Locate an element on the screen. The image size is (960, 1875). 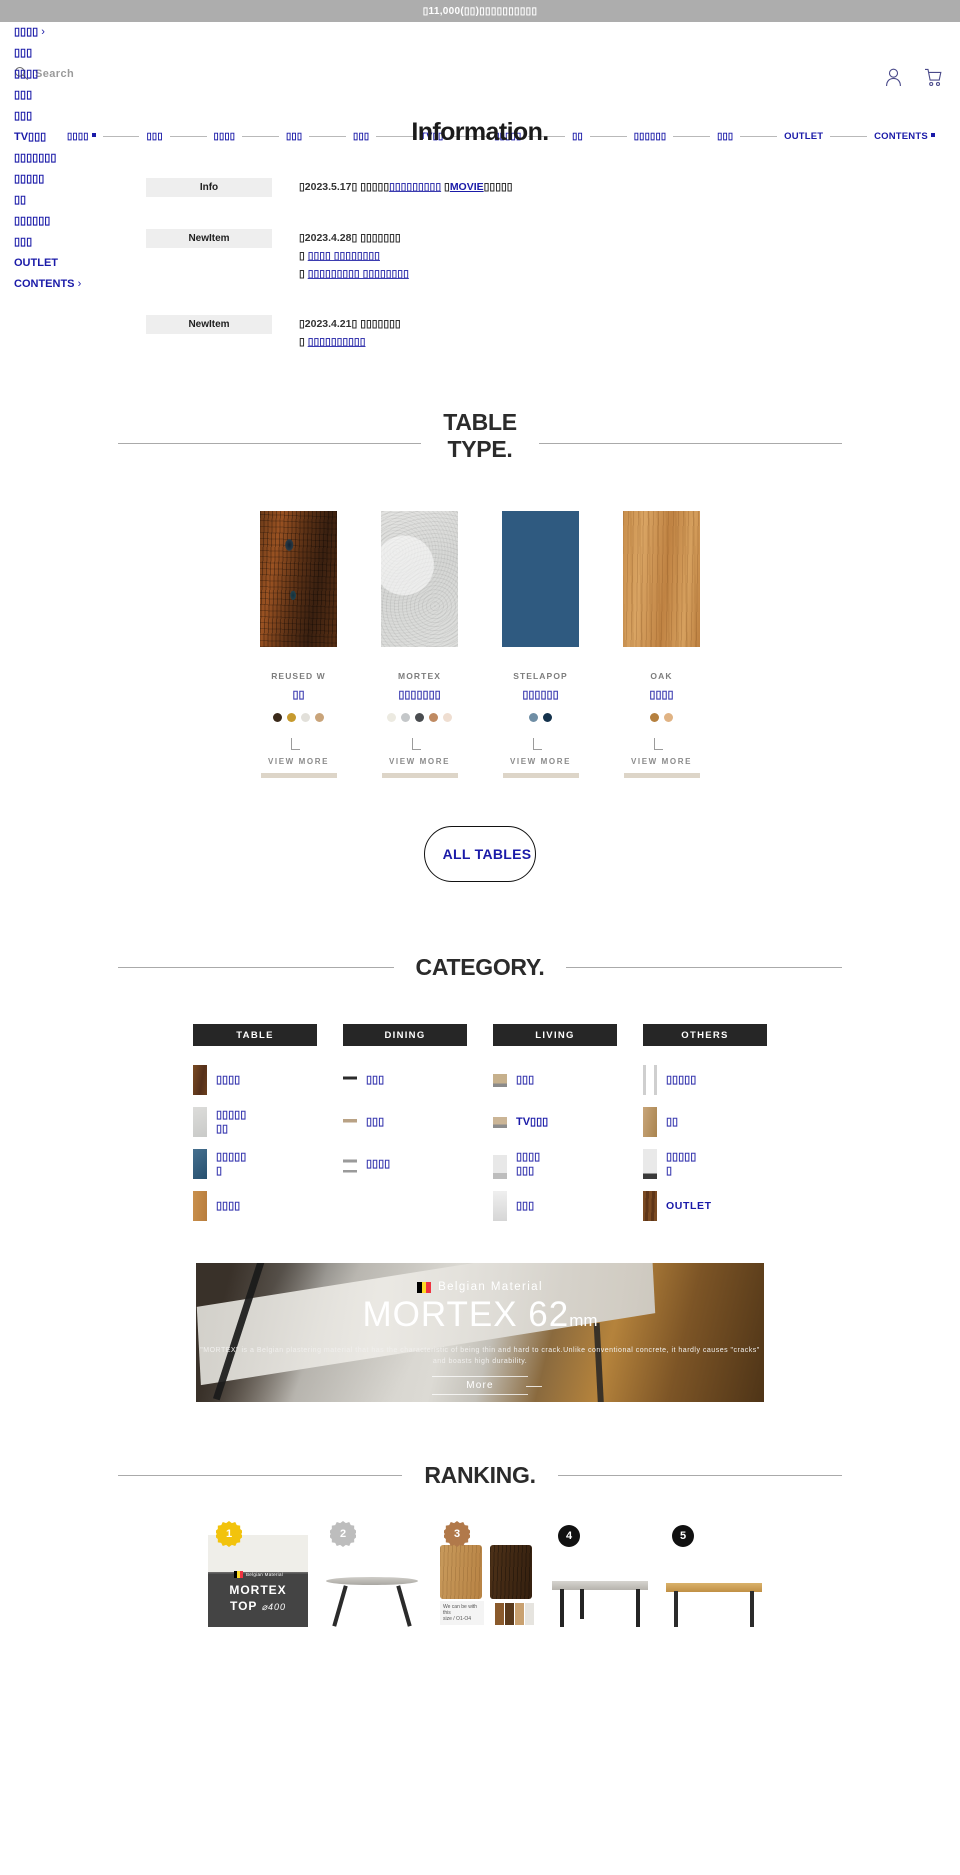
news-date: ▯2023.4.21▯ is located at coordinates (328, 324).